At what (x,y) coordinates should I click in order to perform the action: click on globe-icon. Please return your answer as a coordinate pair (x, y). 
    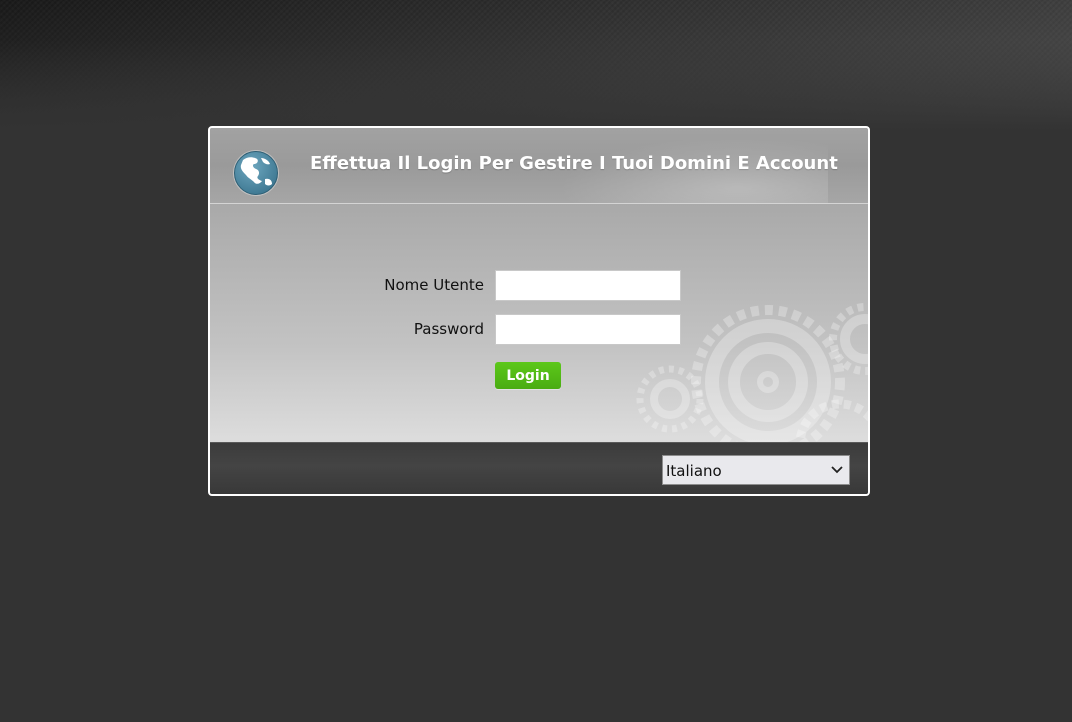
    Looking at the image, I should click on (256, 173).